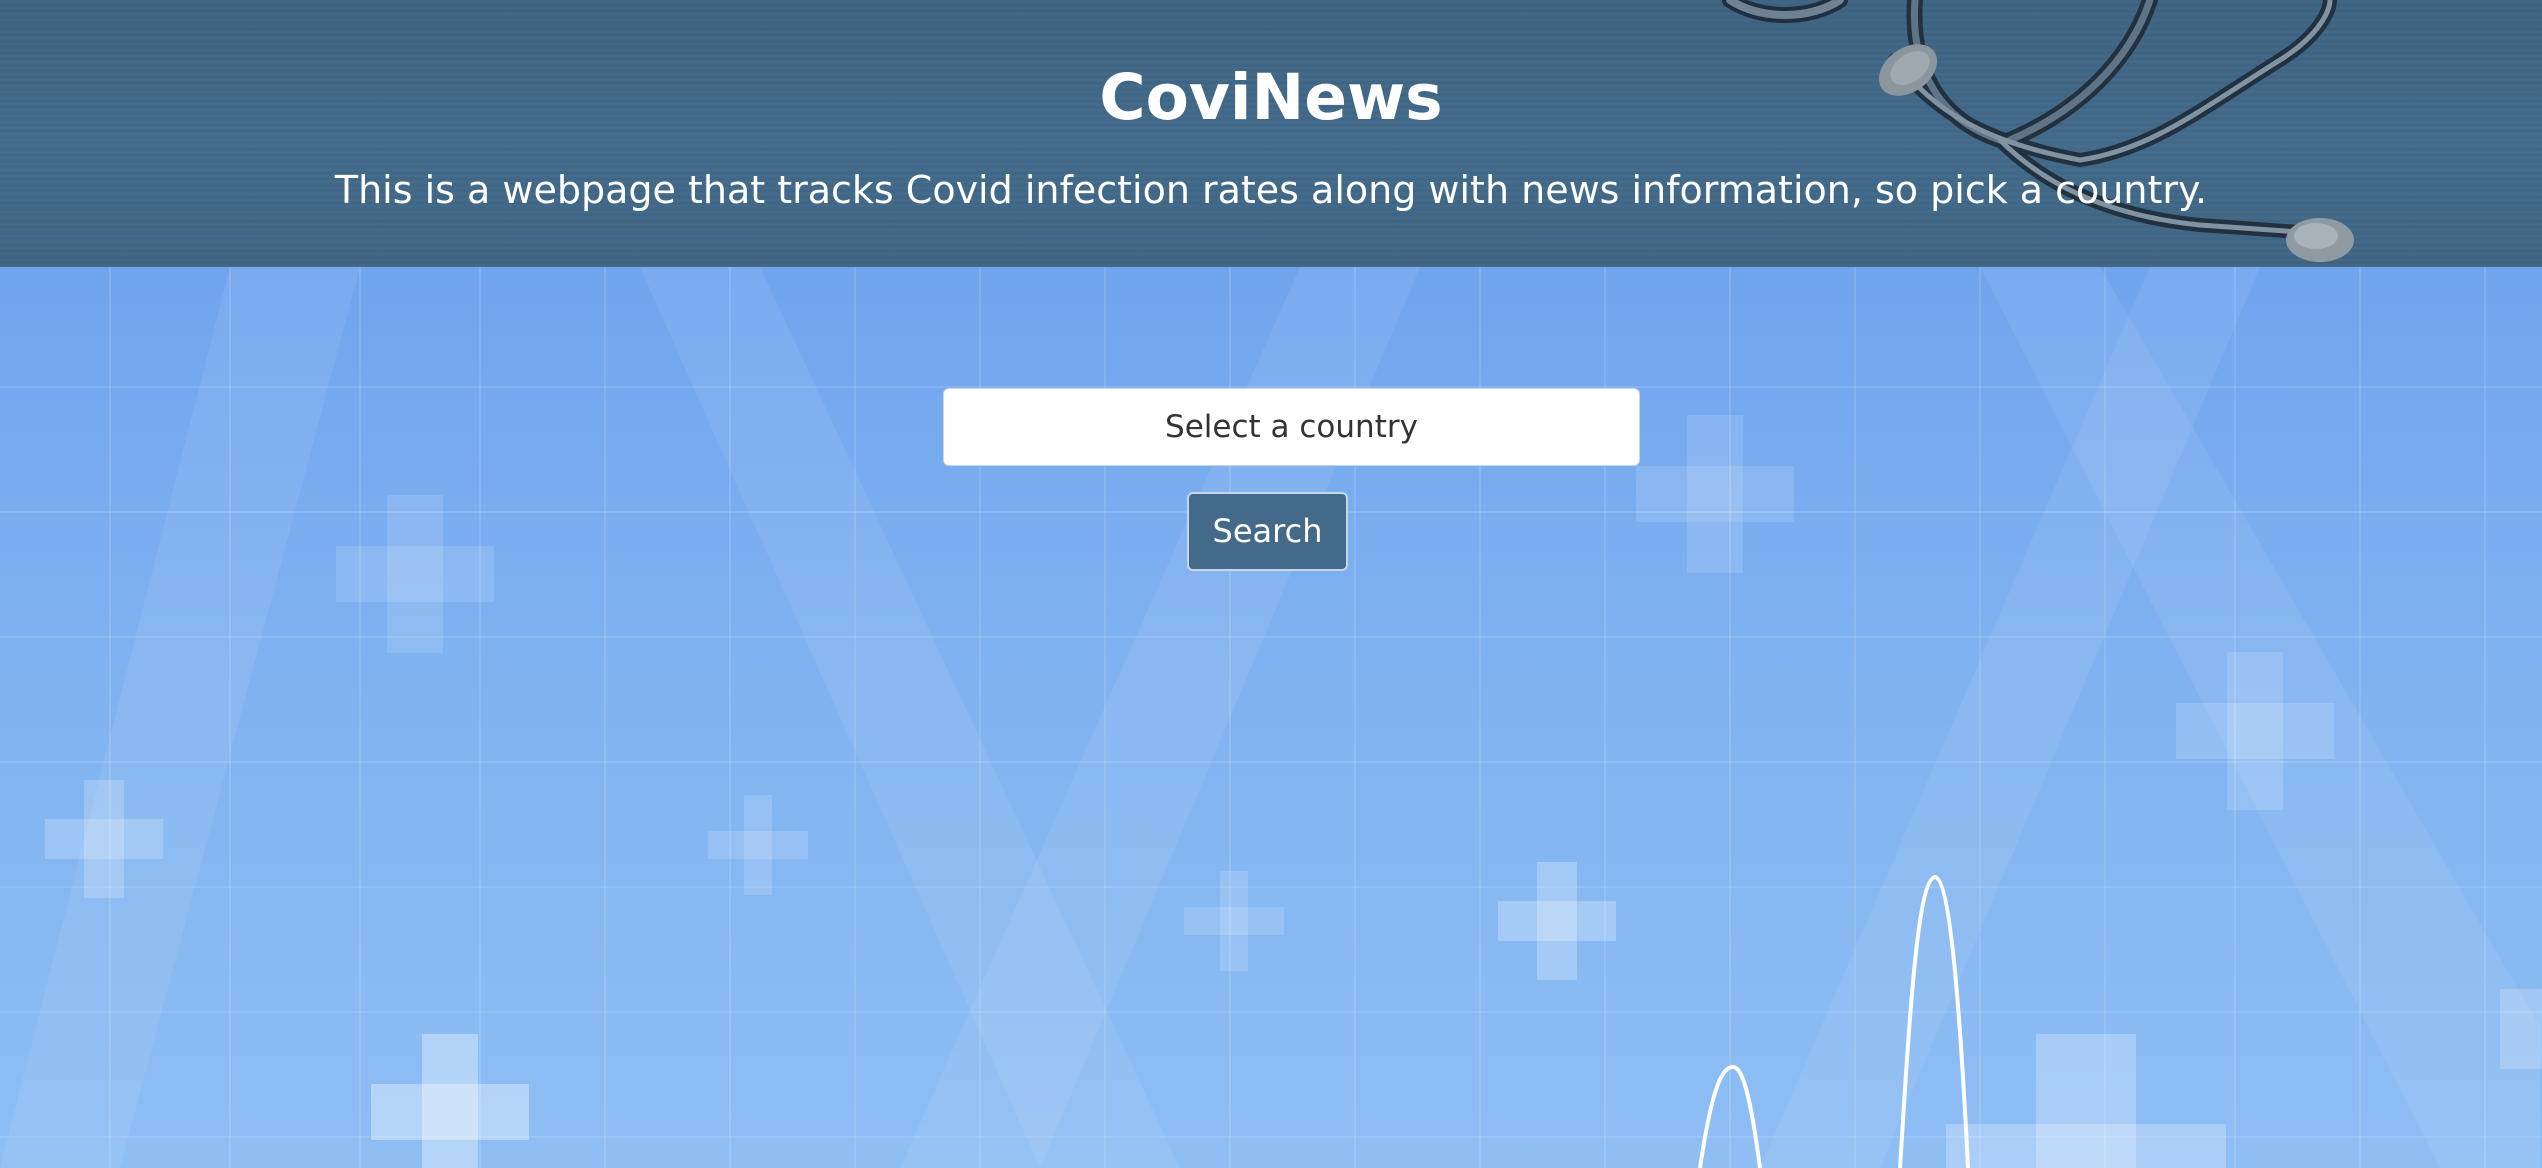 This screenshot has width=2542, height=1168. I want to click on search-button: Search, so click(1267, 531).